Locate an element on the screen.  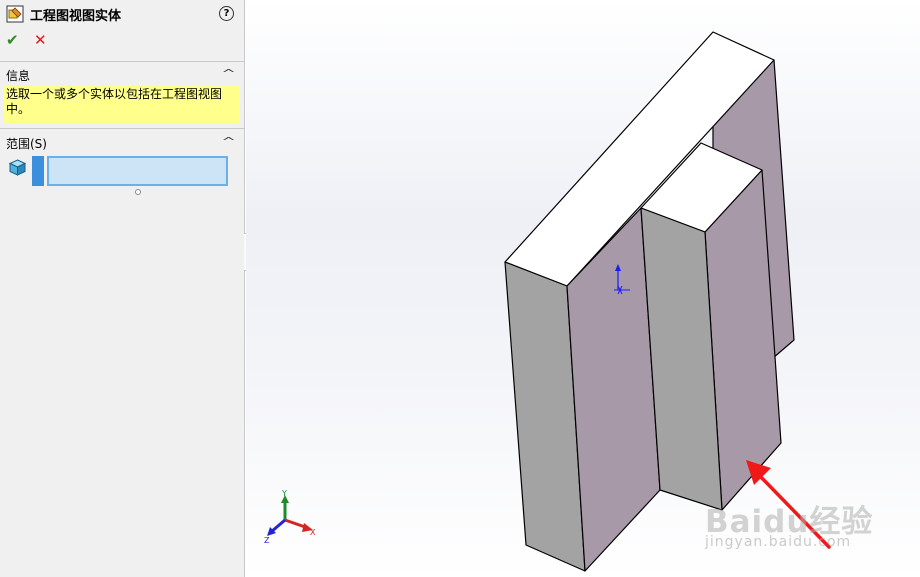
scope-section-header: 范围(S) is located at coordinates (26, 143).